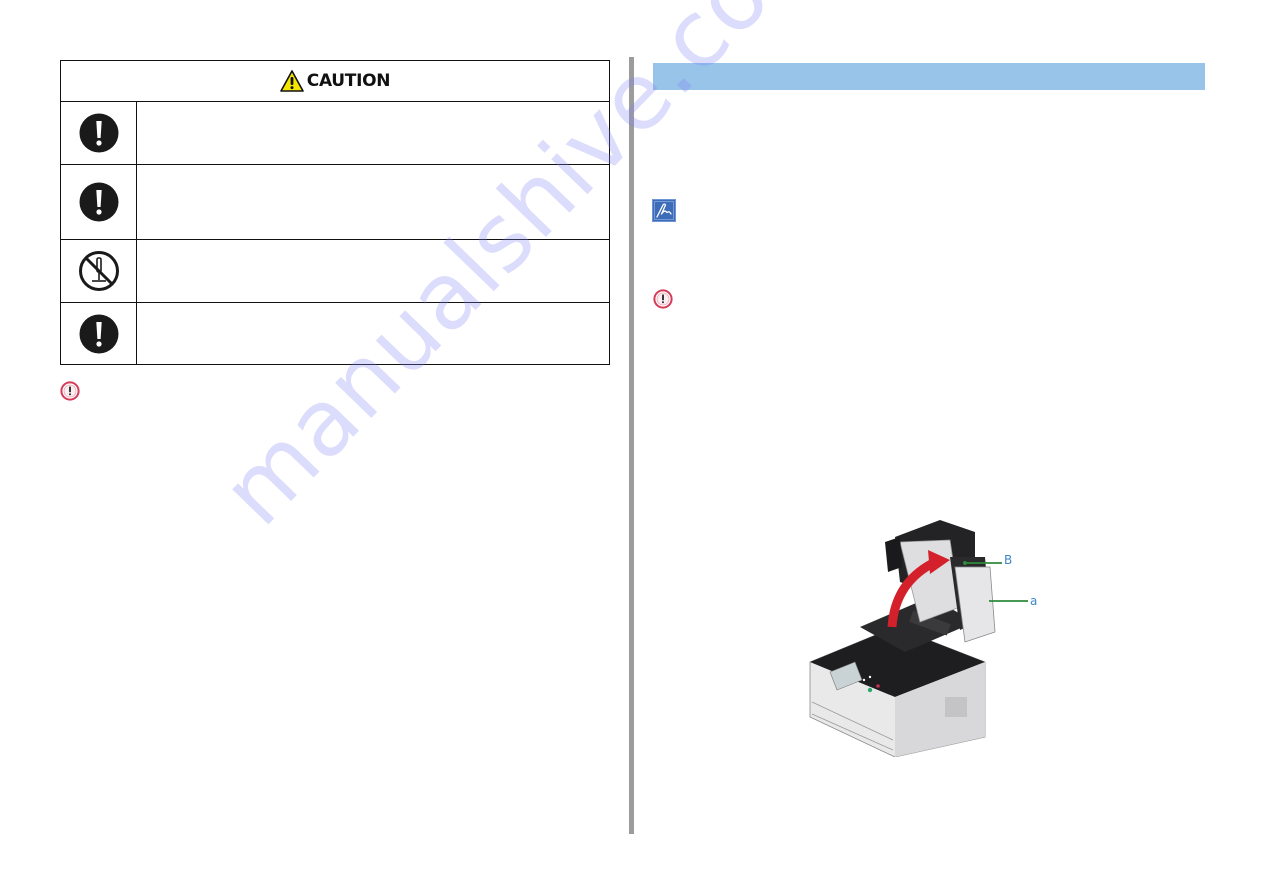 This screenshot has width=1263, height=893. I want to click on caution-header: CAUTION, so click(335, 81).